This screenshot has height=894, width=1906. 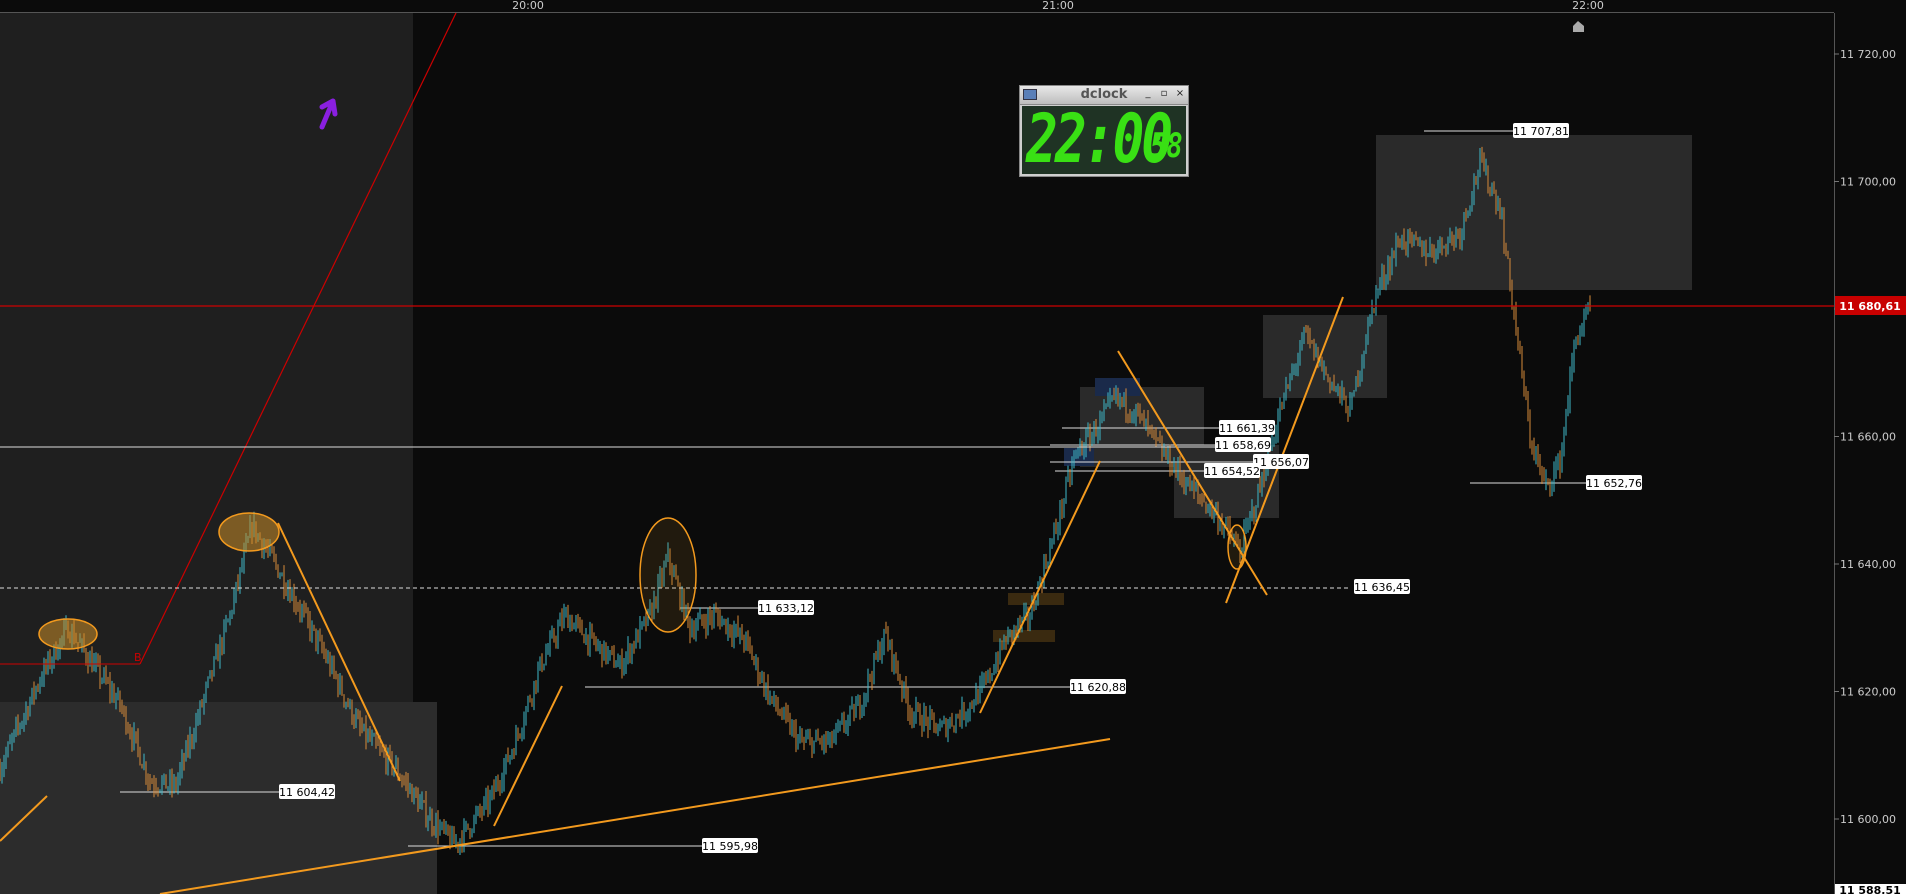 I want to click on price-tag-label: 11 654,52, so click(x=1232, y=471).